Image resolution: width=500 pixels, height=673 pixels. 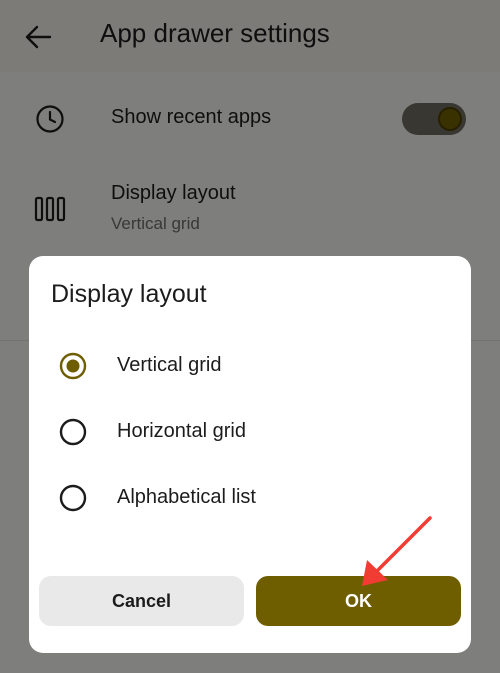 What do you see at coordinates (250, 366) in the screenshot?
I see `option-vertical-grid: Vertical grid` at bounding box center [250, 366].